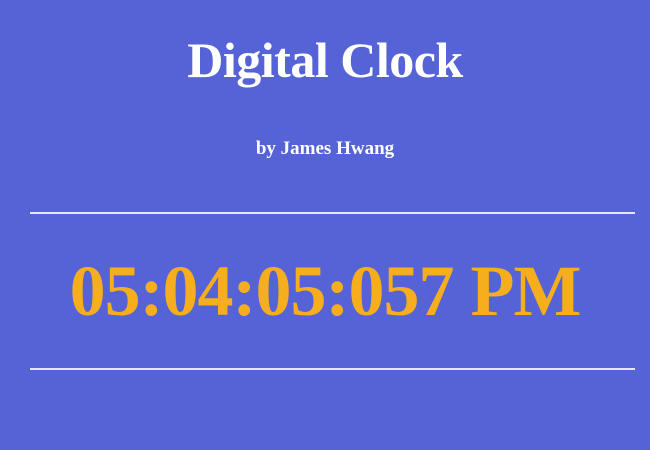 This screenshot has width=650, height=450. What do you see at coordinates (325, 291) in the screenshot?
I see `clock-display: 05:04:05:057 PM` at bounding box center [325, 291].